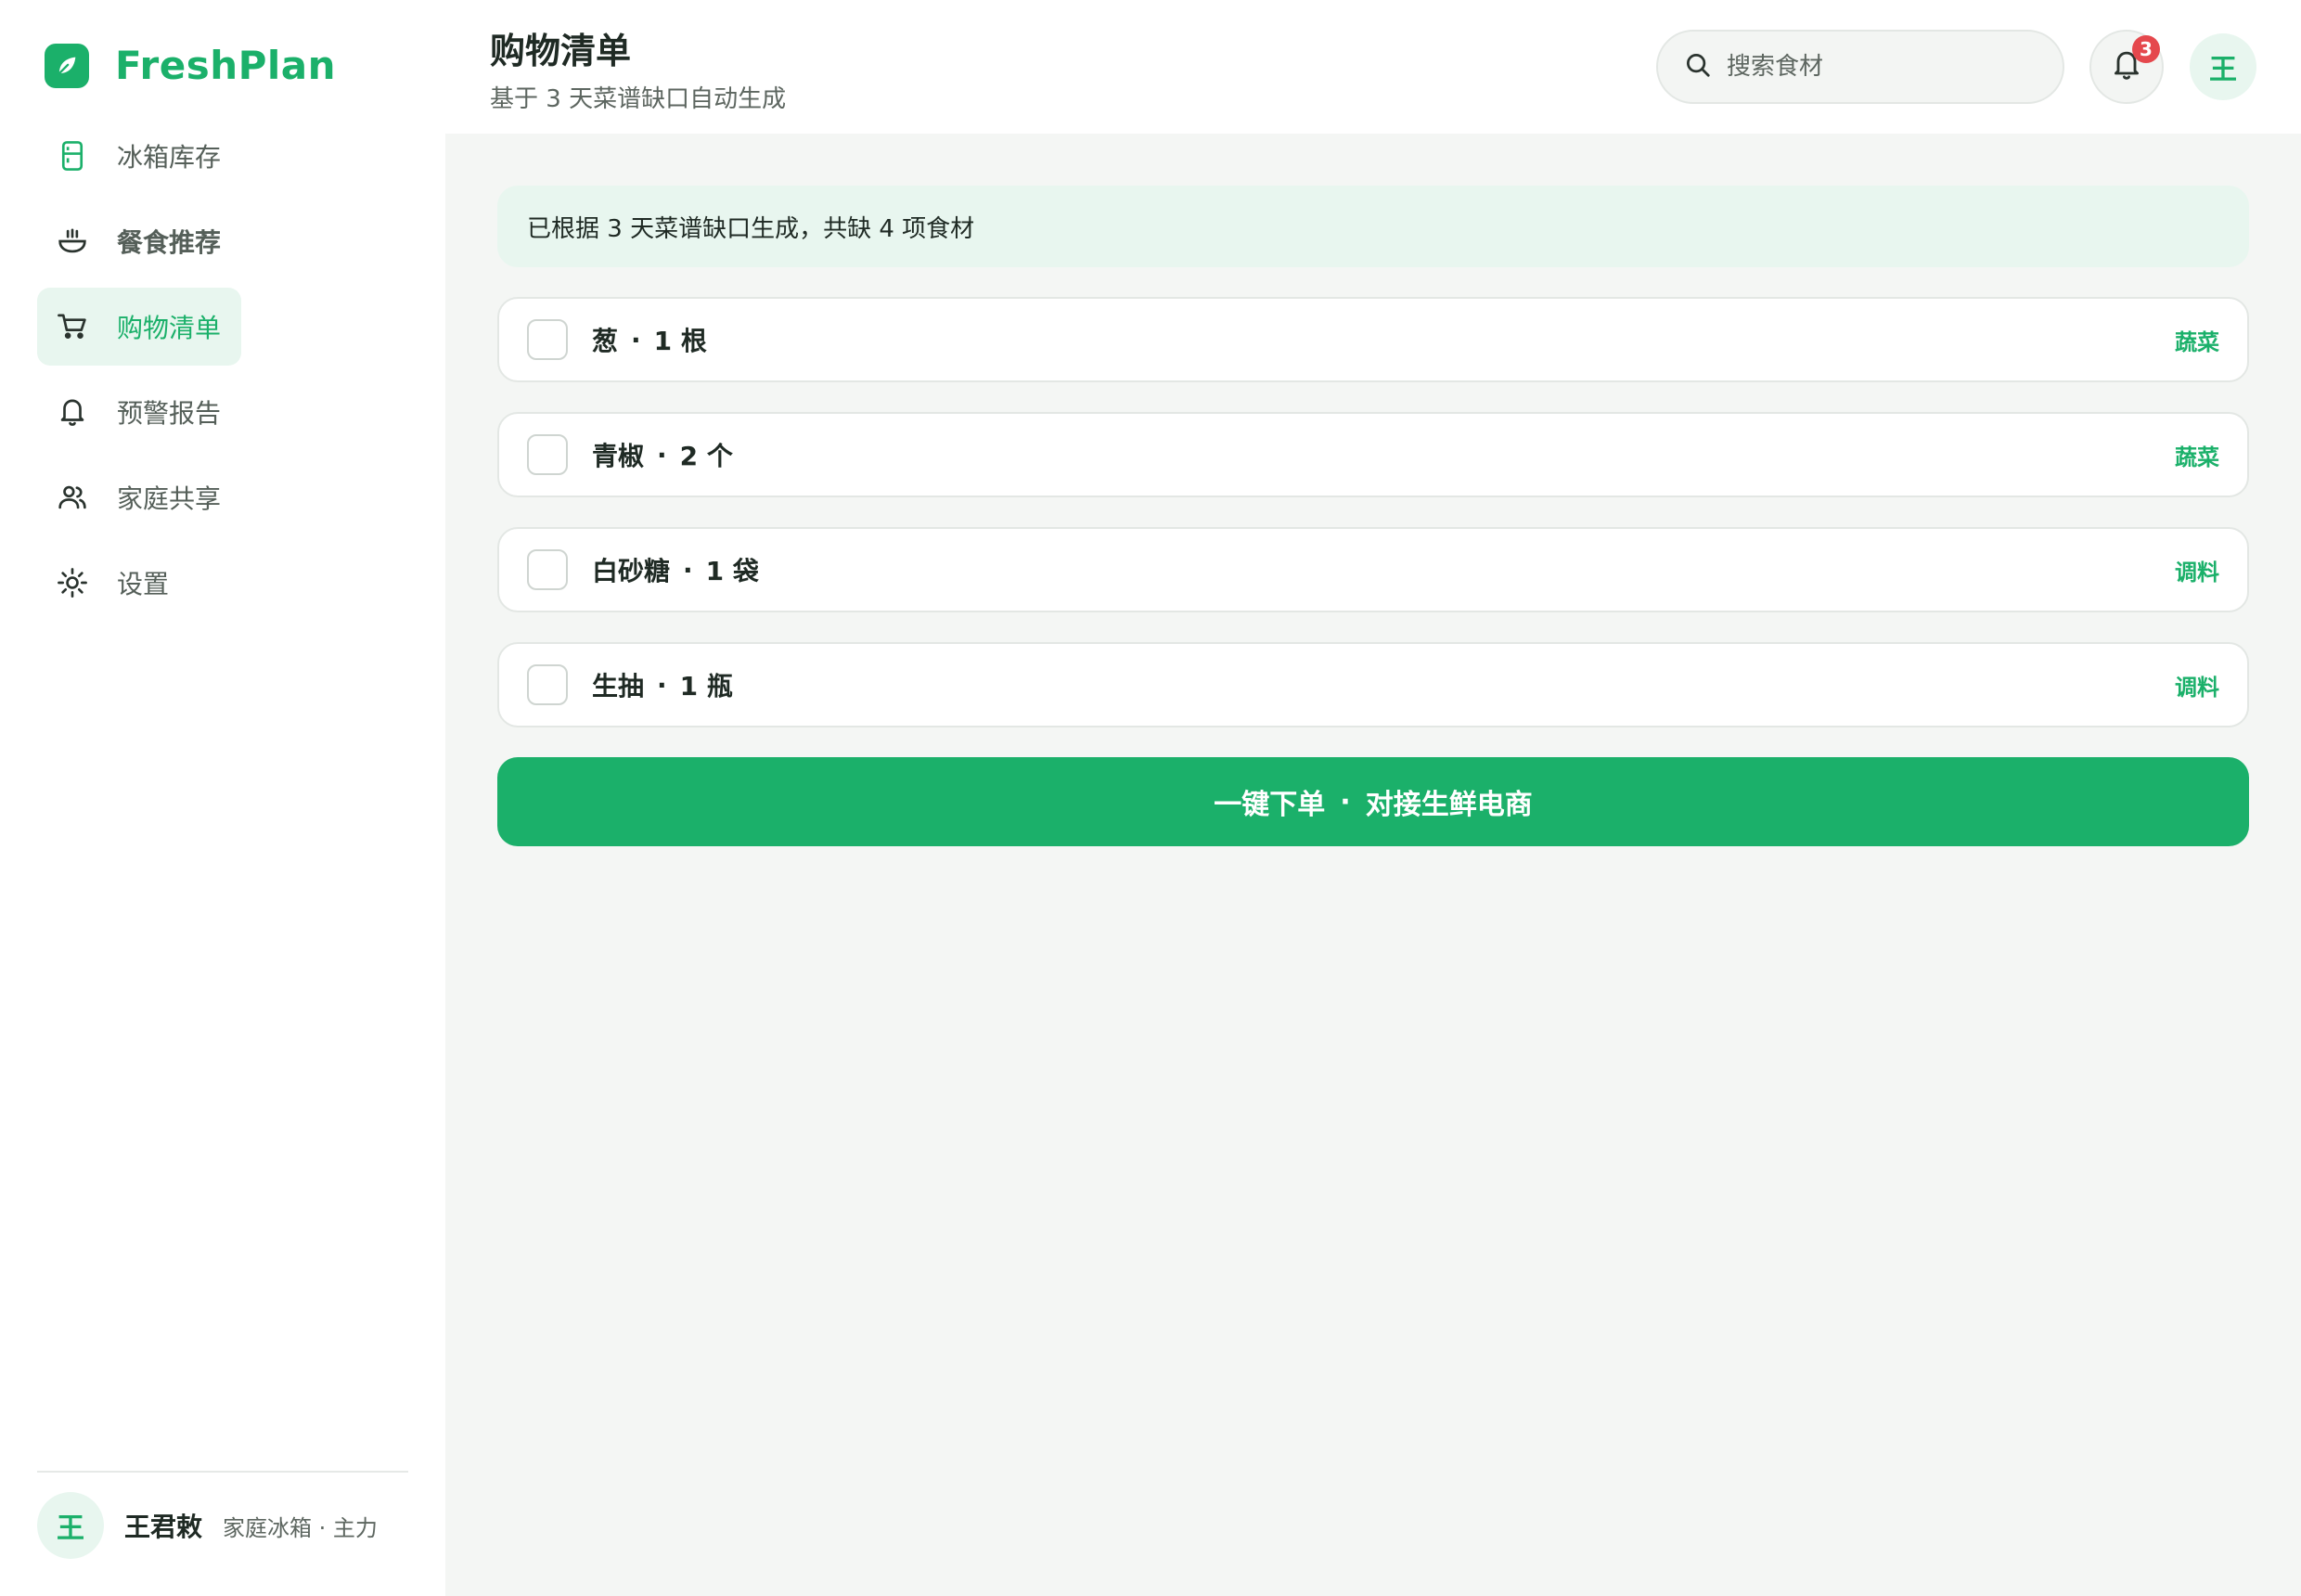 Image resolution: width=2301 pixels, height=1596 pixels. Describe the element at coordinates (2146, 49) in the screenshot. I see `notification-badge: 3` at that location.